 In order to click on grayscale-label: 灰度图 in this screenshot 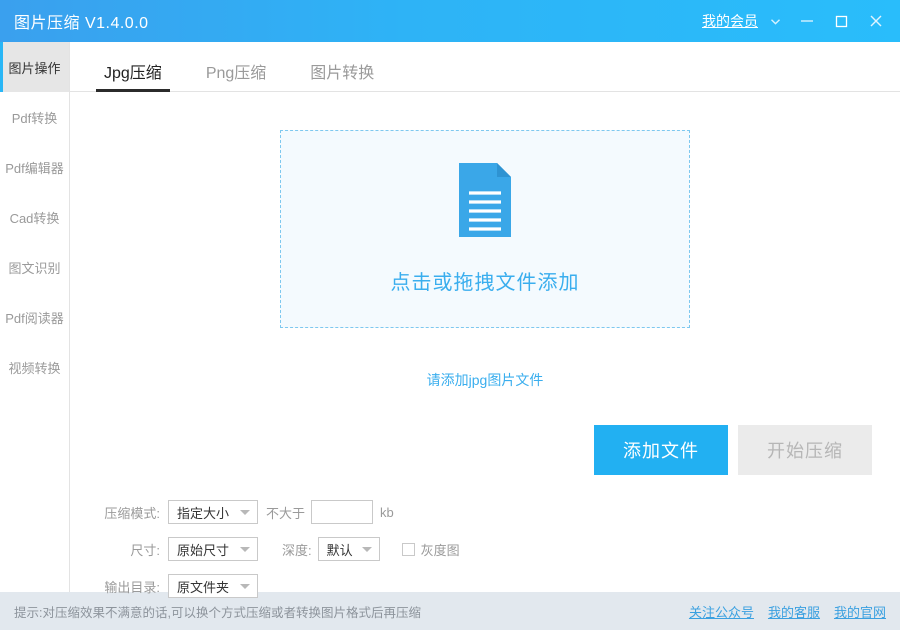, I will do `click(440, 550)`.